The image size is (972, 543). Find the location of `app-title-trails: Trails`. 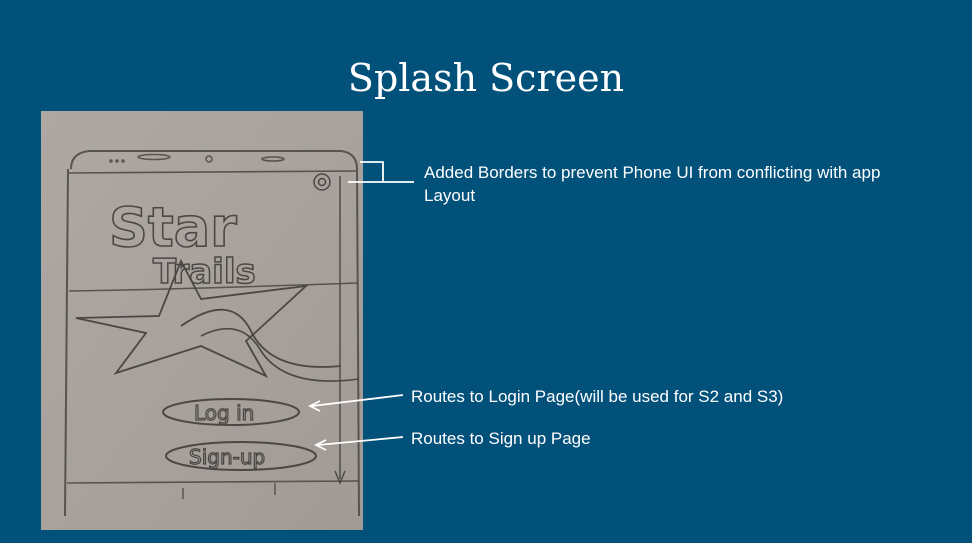

app-title-trails: Trails is located at coordinates (204, 272).